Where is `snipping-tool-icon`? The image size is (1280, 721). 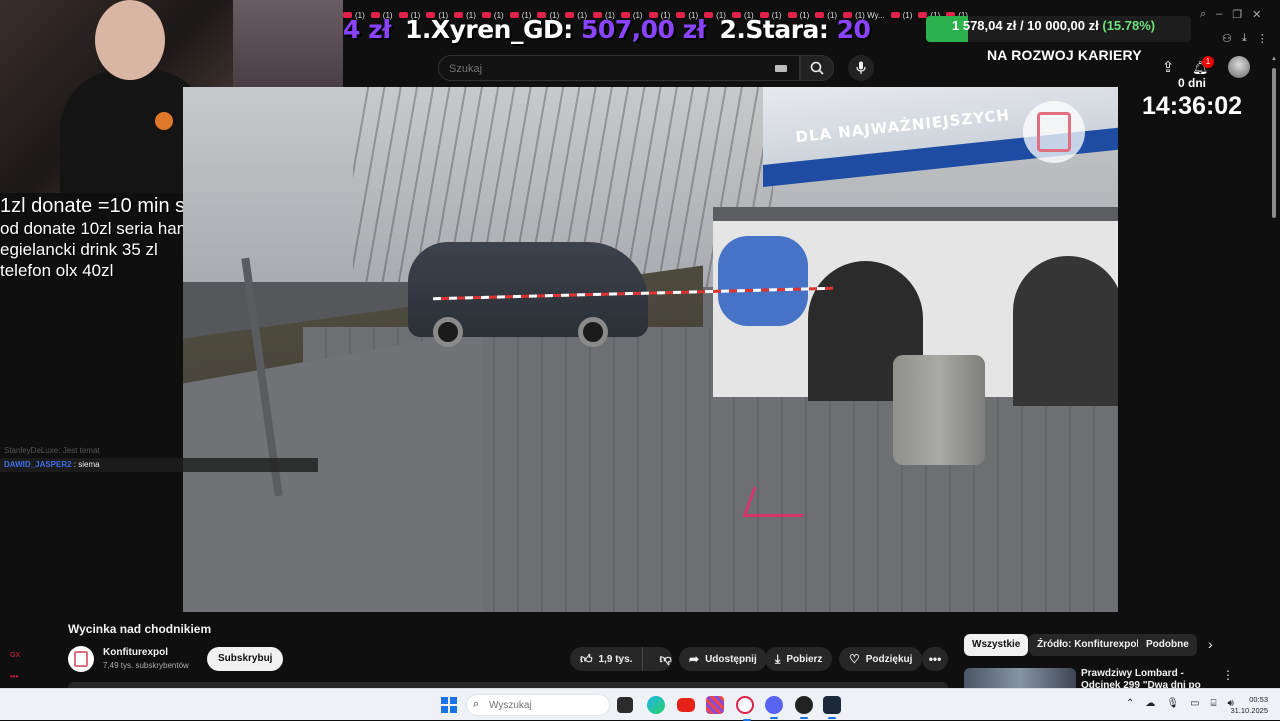 snipping-tool-icon is located at coordinates (715, 705).